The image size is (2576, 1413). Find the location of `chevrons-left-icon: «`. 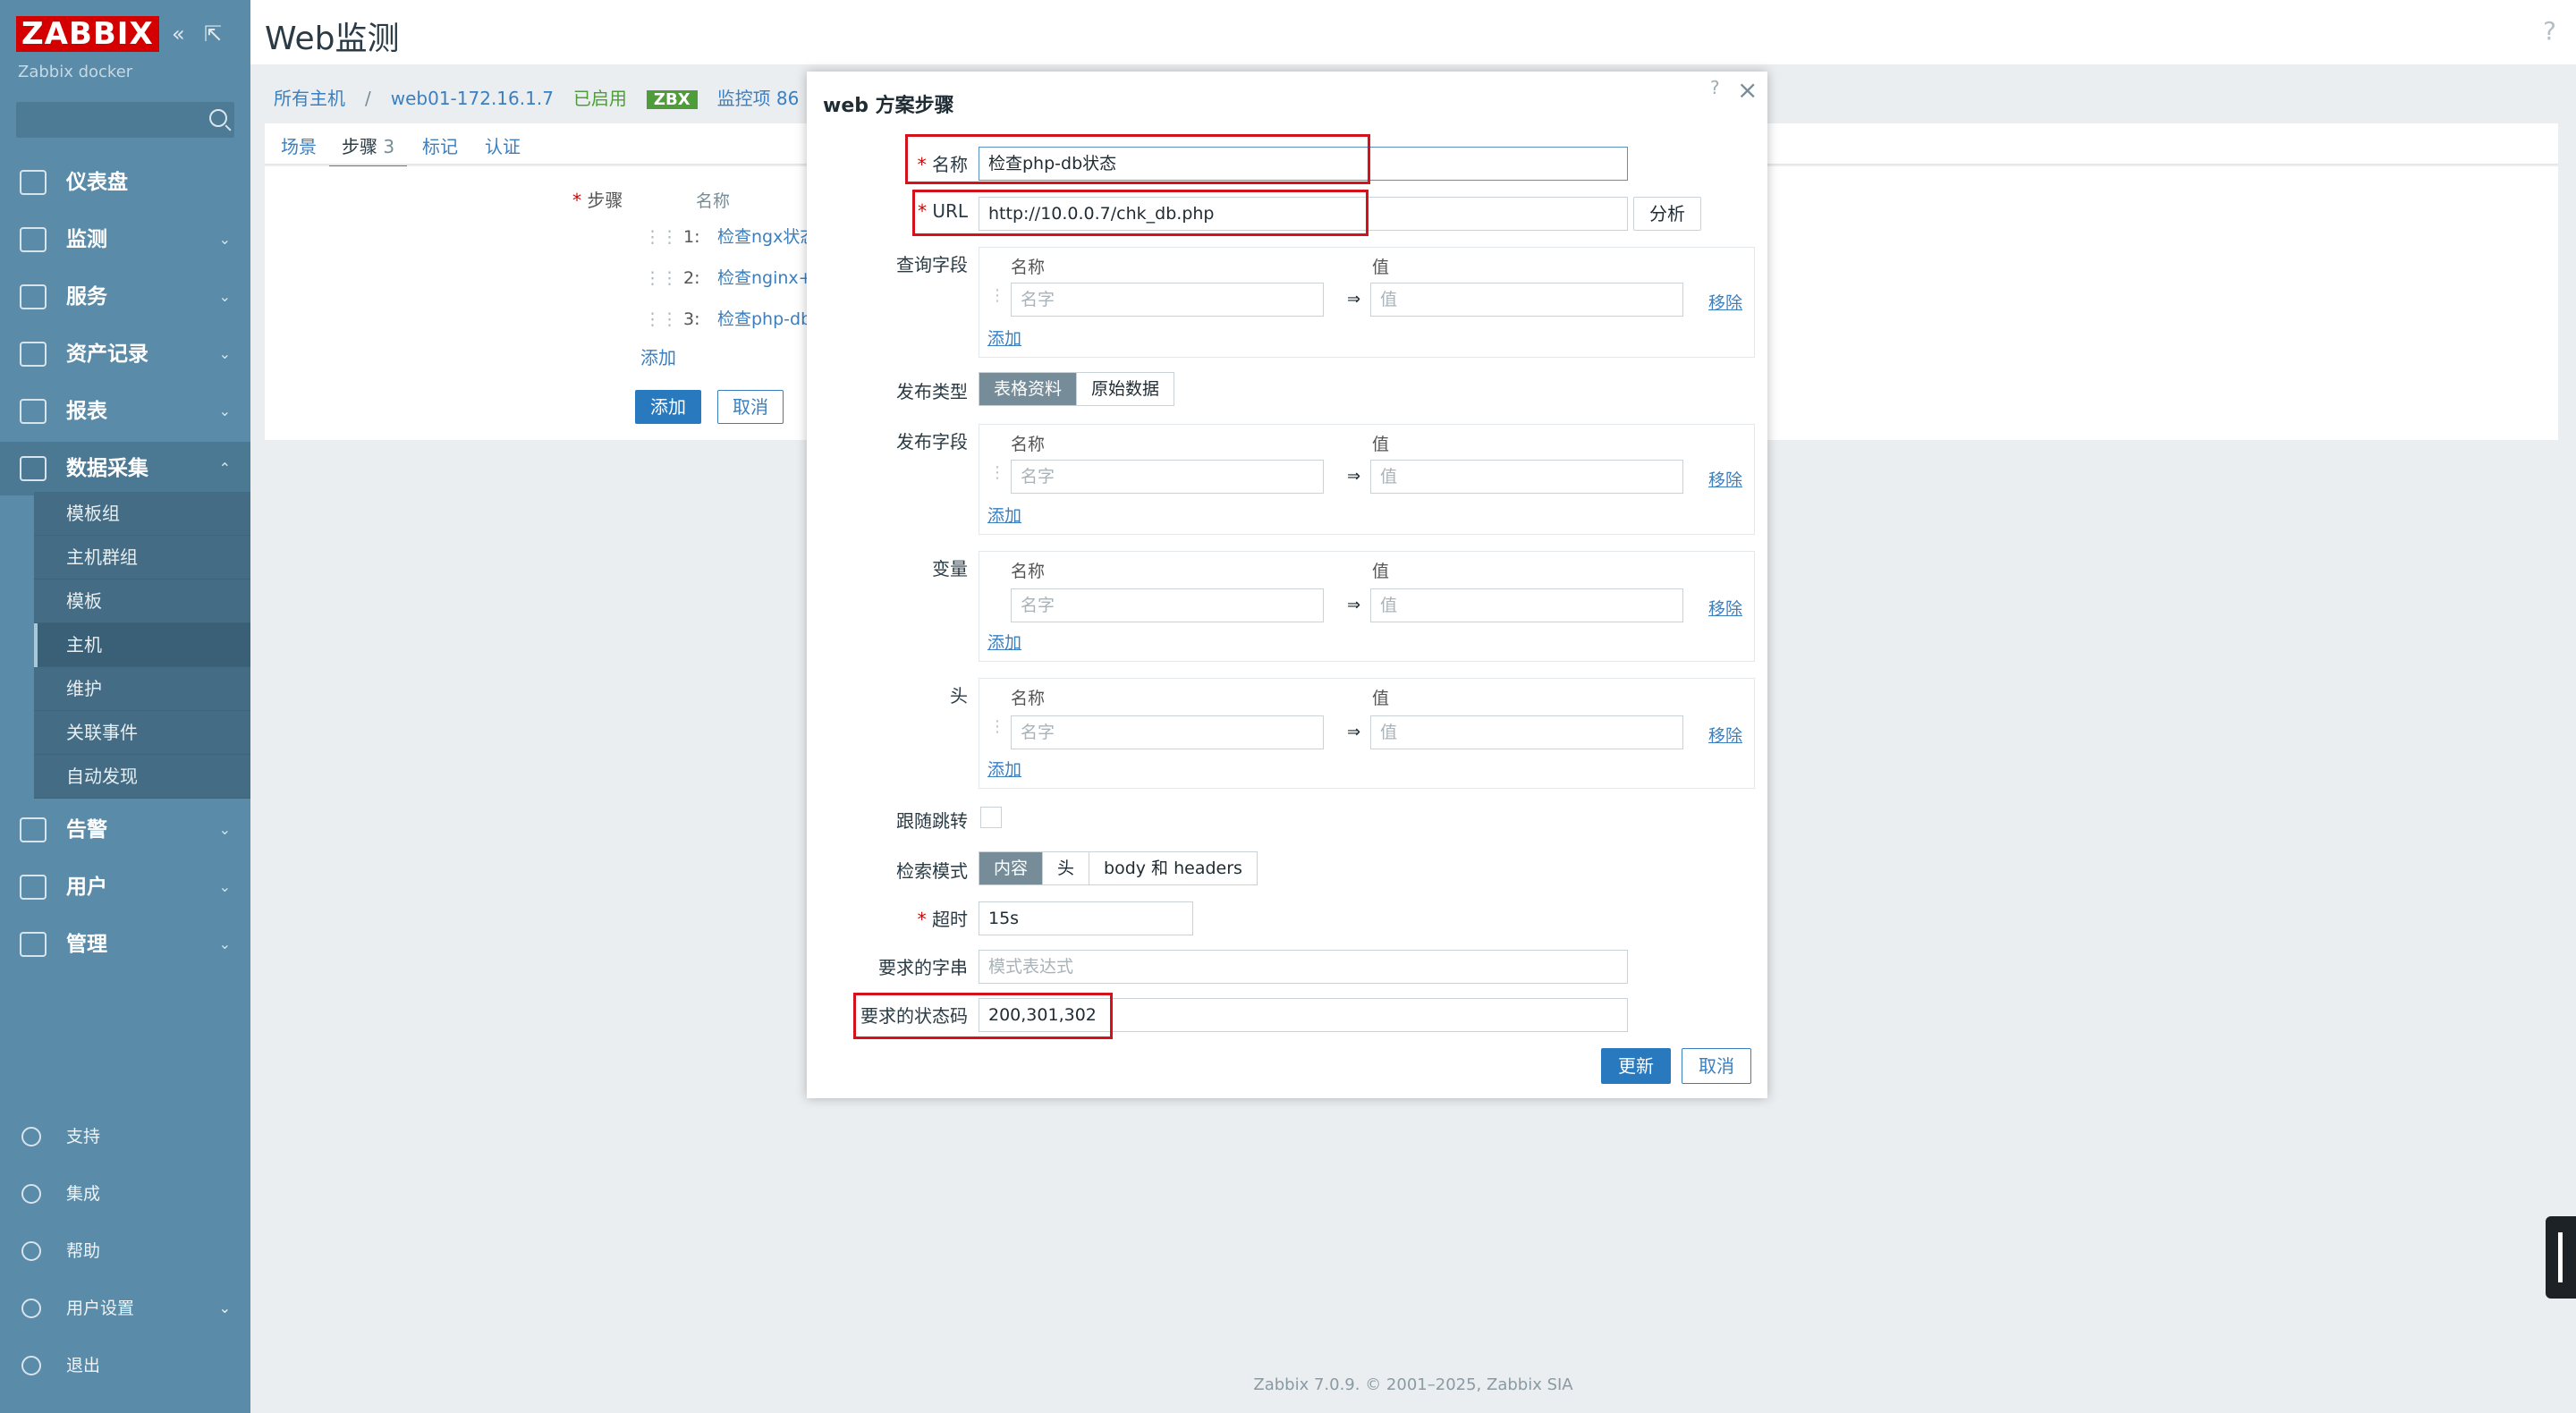

chevrons-left-icon: « is located at coordinates (178, 34).